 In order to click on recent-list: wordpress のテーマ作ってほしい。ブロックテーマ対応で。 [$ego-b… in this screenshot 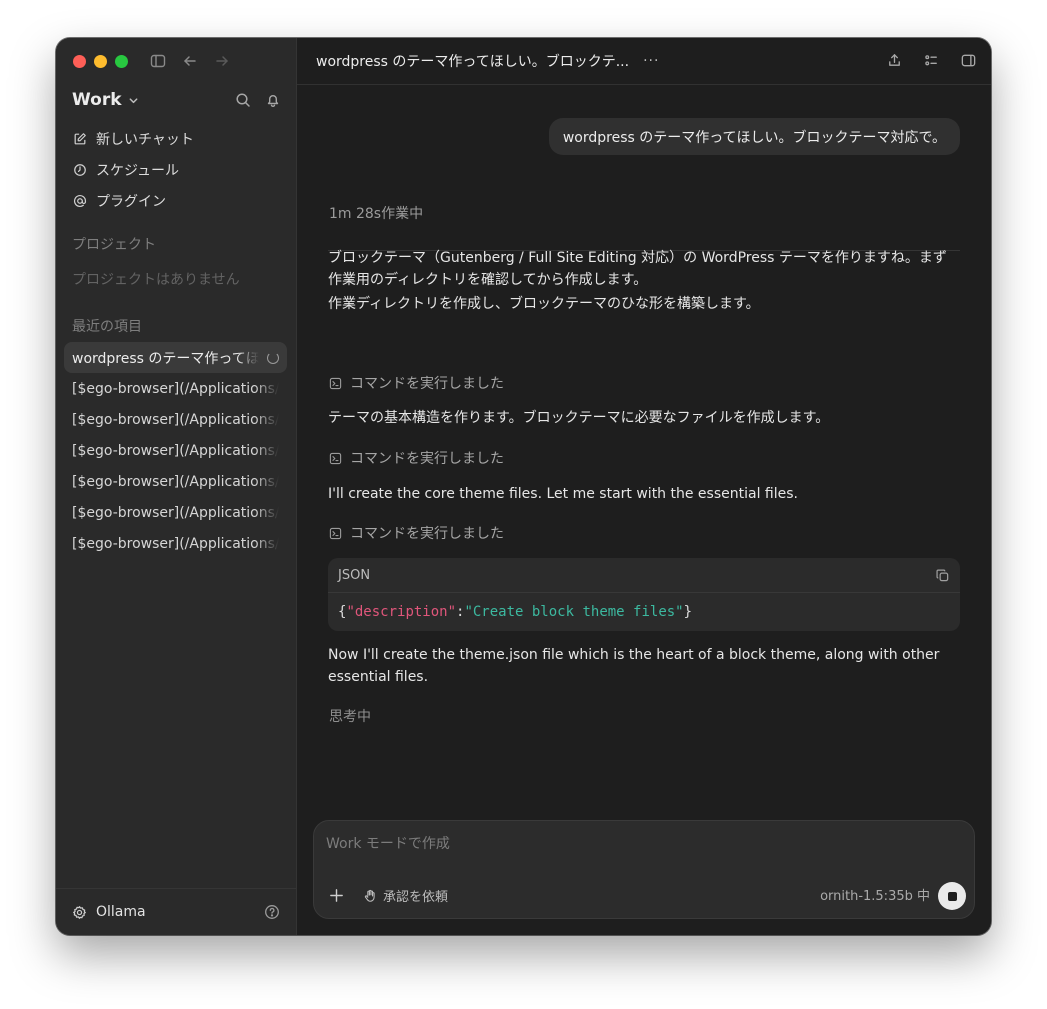, I will do `click(175, 450)`.